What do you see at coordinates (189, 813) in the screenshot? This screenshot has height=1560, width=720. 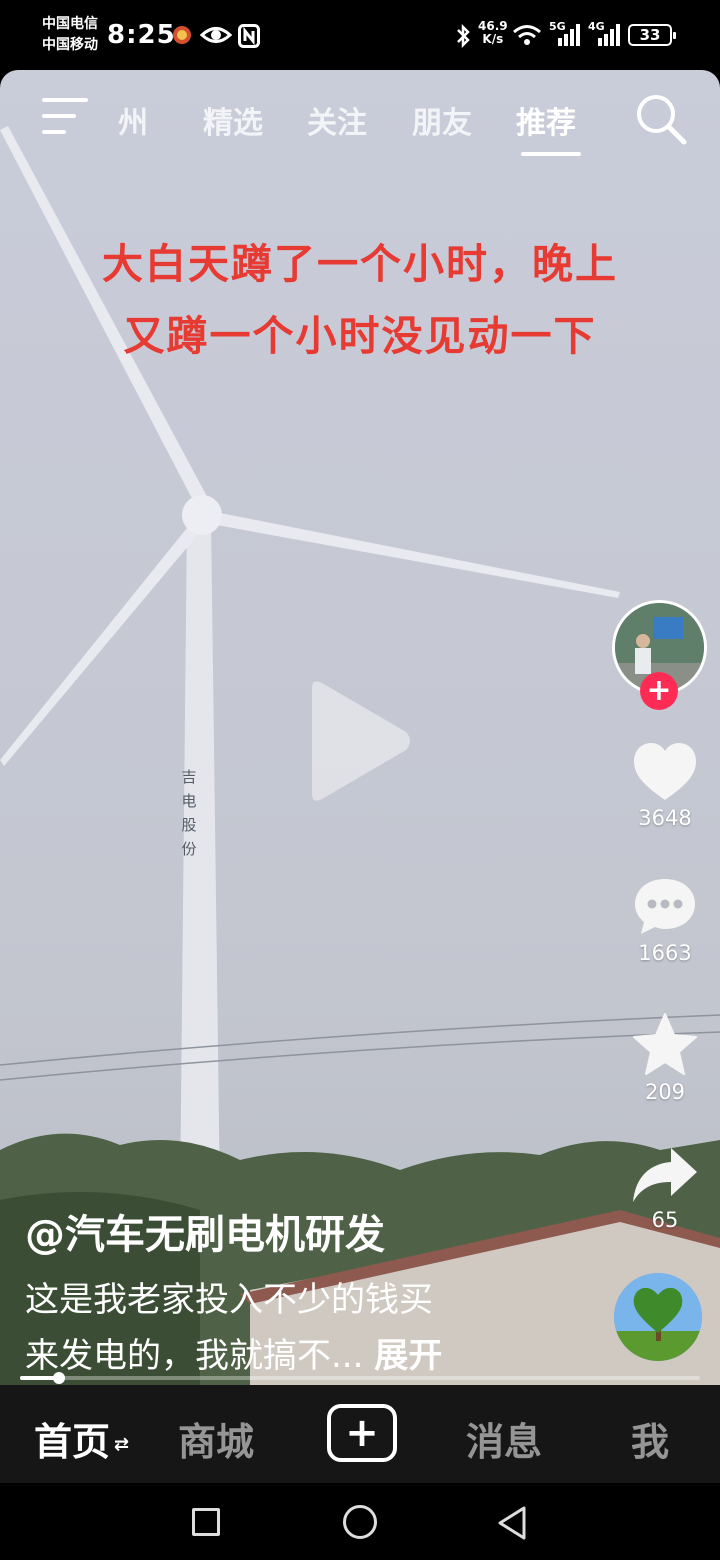 I see `tower-logo-text: 吉 电 股 份` at bounding box center [189, 813].